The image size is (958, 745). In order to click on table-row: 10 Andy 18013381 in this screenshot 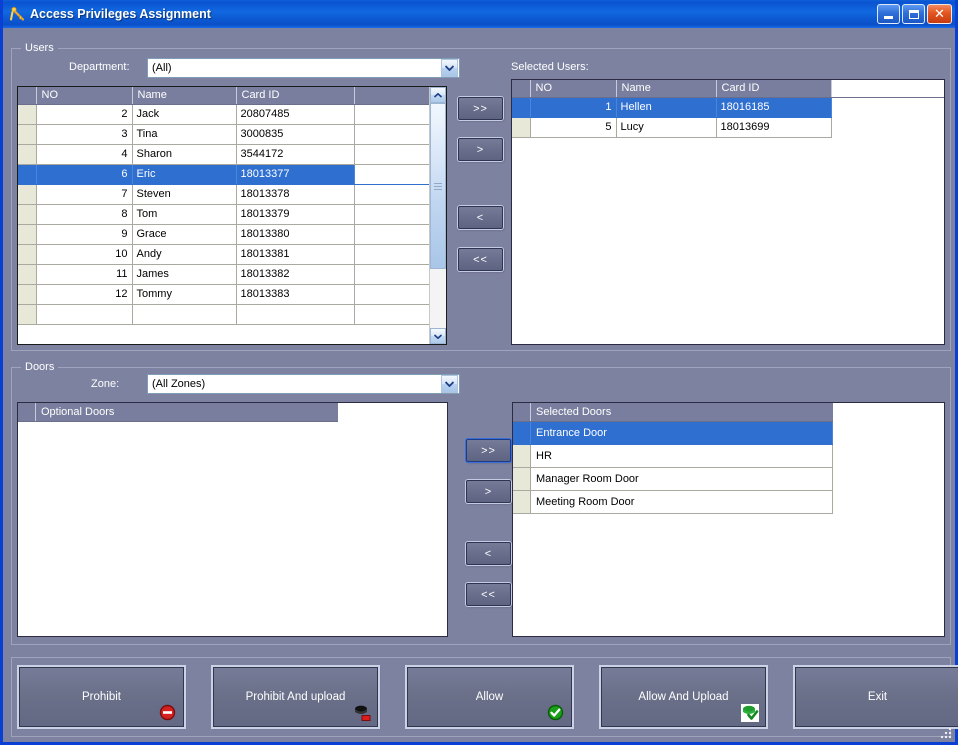, I will do `click(224, 254)`.